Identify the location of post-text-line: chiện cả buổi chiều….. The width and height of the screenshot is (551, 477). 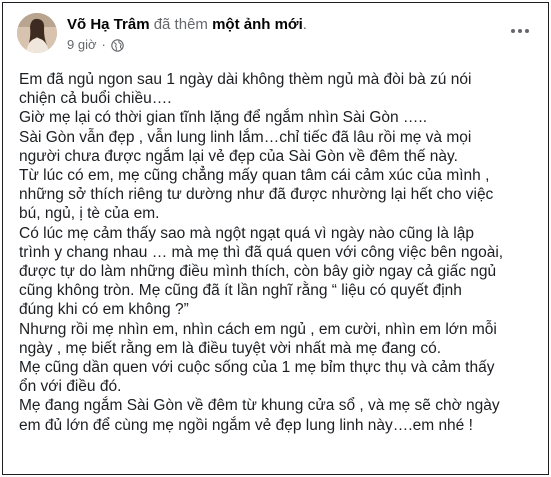
(95, 99).